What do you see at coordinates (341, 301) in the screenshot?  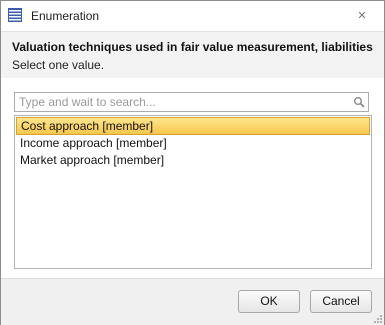 I see `cancel-button: Cancel` at bounding box center [341, 301].